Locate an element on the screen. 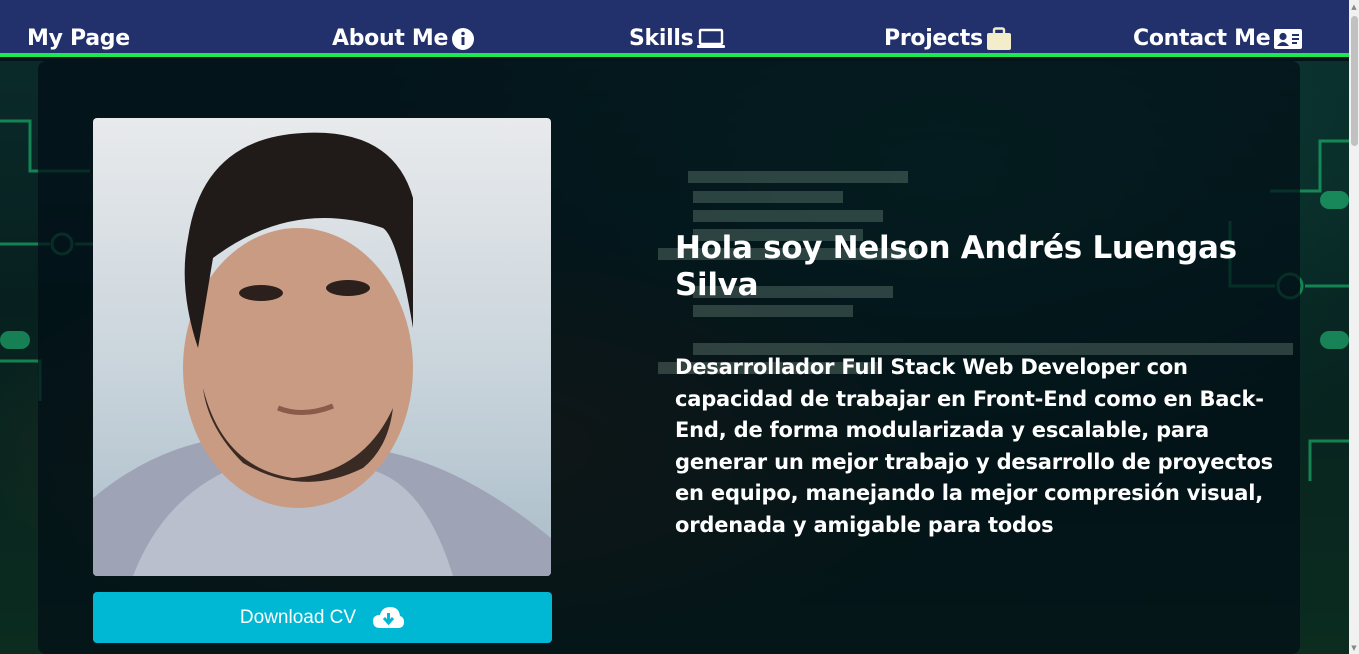 The width and height of the screenshot is (1359, 654). nav-contact-me: Contact Me is located at coordinates (1218, 38).